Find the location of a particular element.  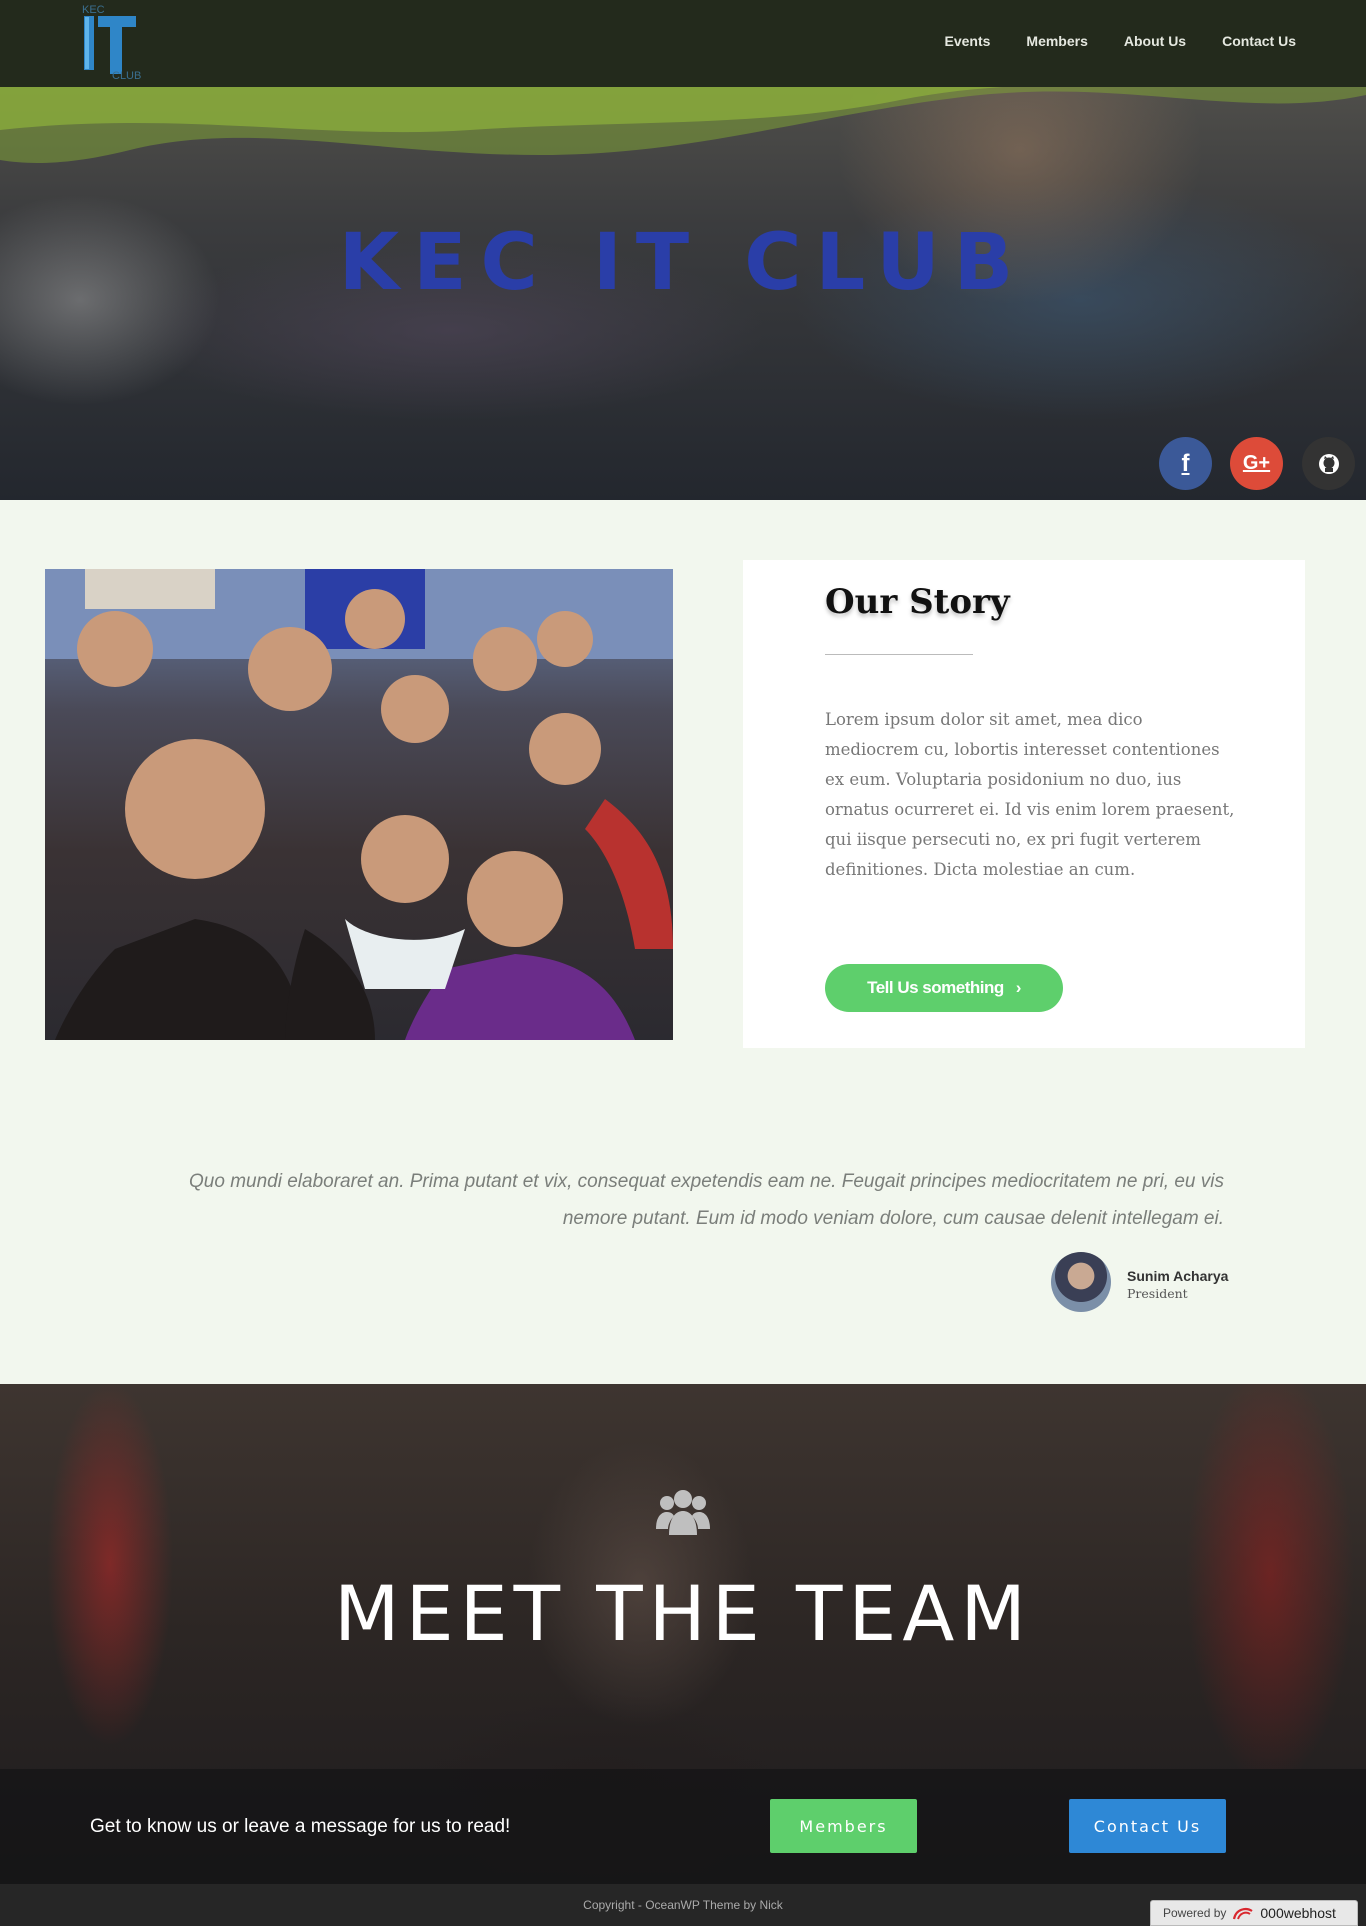

github-icon is located at coordinates (1328, 463).